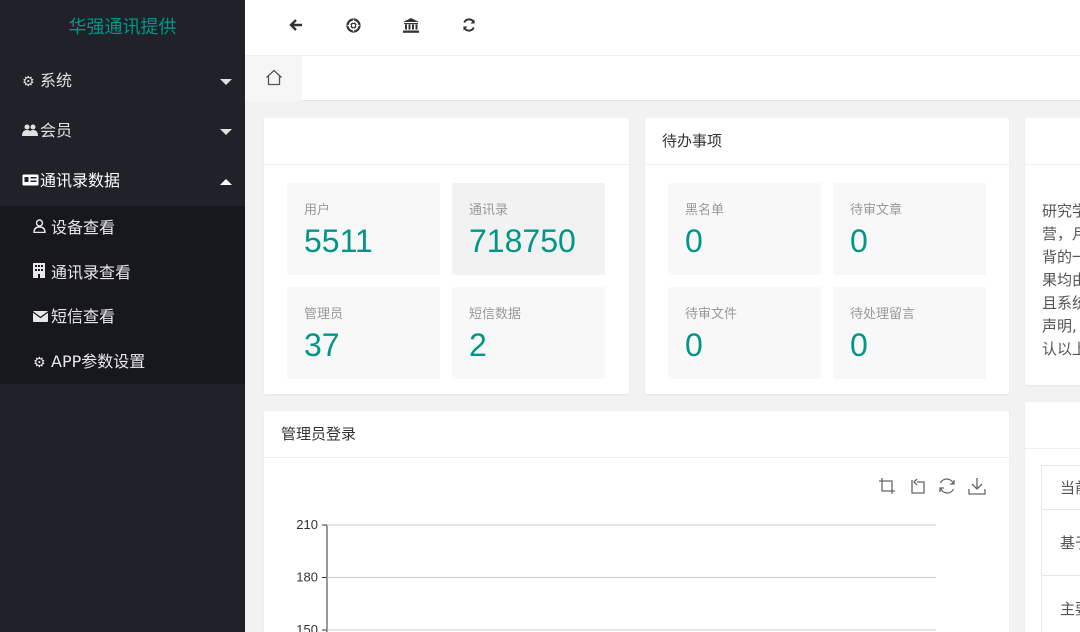  Describe the element at coordinates (616, 574) in the screenshot. I see `admin-login-chart: 210 180 150` at that location.